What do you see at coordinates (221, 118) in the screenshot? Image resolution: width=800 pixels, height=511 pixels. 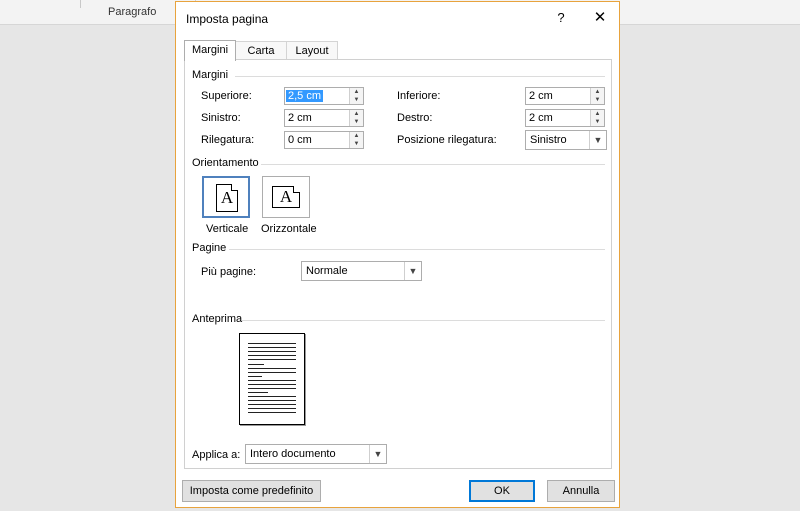 I see `left-margin-label: Sinistro:` at bounding box center [221, 118].